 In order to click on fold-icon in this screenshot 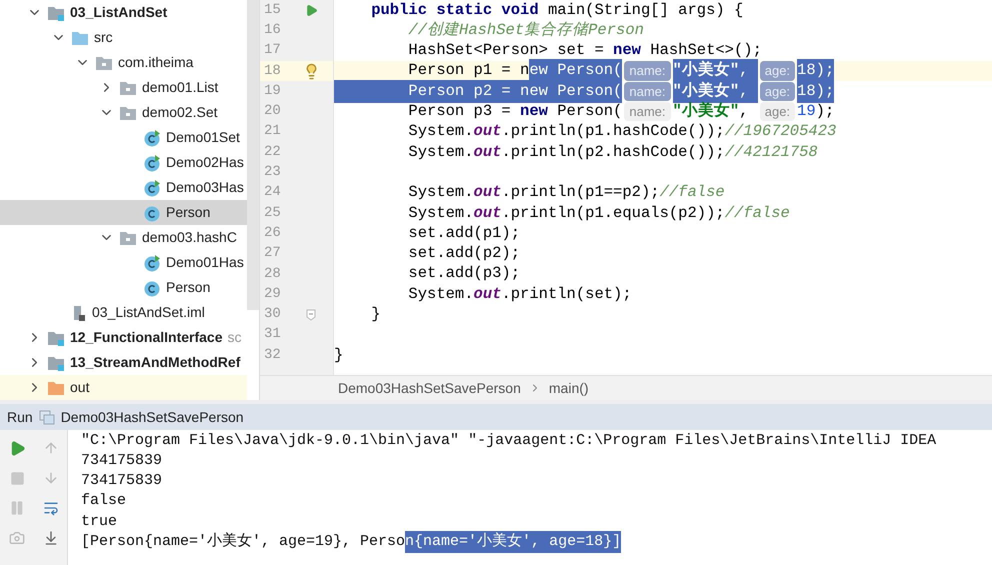, I will do `click(311, 314)`.